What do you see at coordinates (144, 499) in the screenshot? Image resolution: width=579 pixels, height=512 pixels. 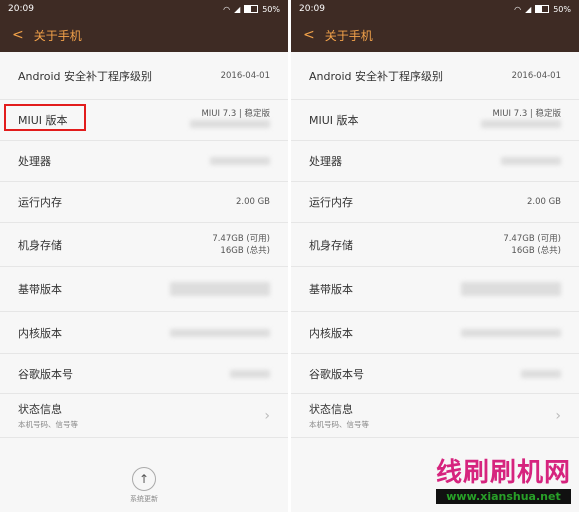 I see `update-label: 系统更新` at bounding box center [144, 499].